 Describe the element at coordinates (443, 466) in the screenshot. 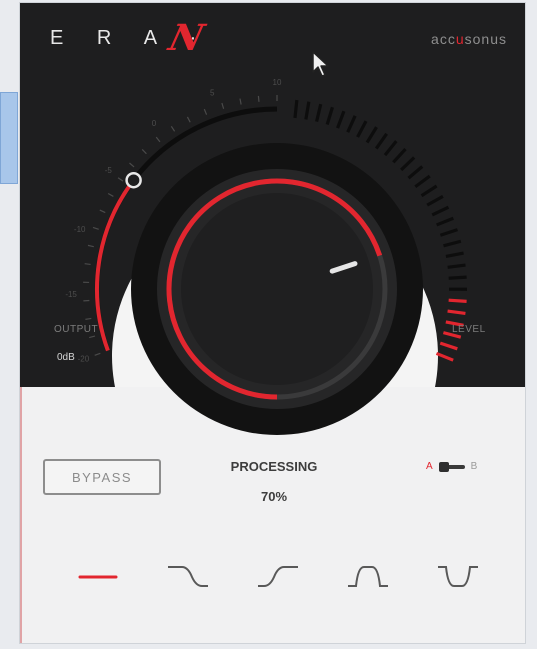

I see `ab-switch-thumb` at that location.